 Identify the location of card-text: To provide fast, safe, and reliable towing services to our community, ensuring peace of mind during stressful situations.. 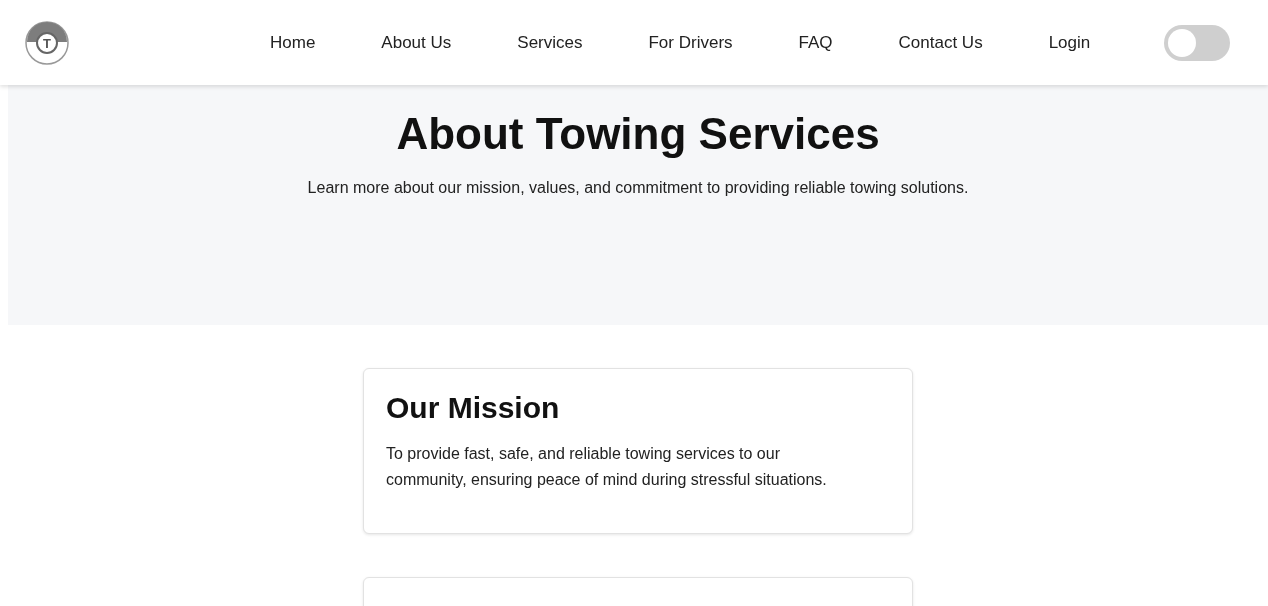
(607, 467).